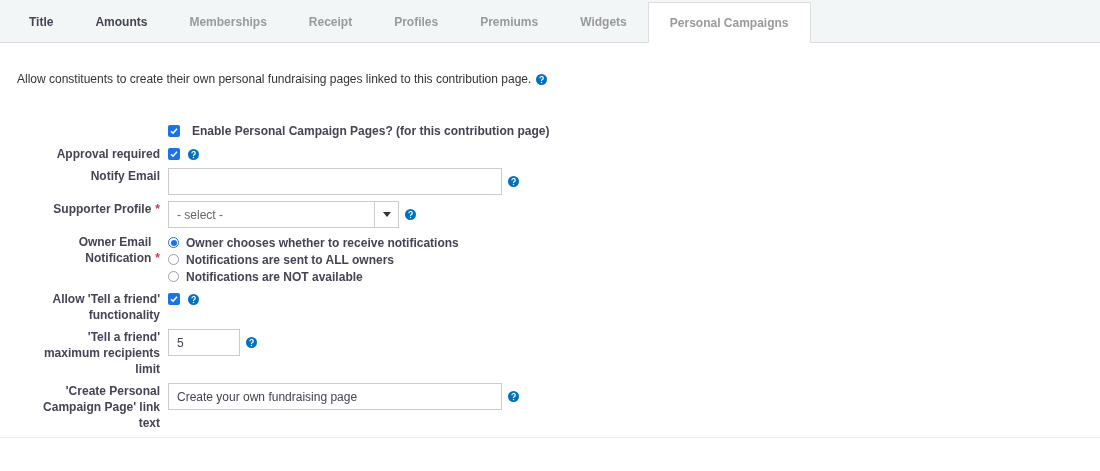 This screenshot has height=471, width=1100. What do you see at coordinates (335, 396) in the screenshot?
I see `text-field: Create your own fundraising page` at bounding box center [335, 396].